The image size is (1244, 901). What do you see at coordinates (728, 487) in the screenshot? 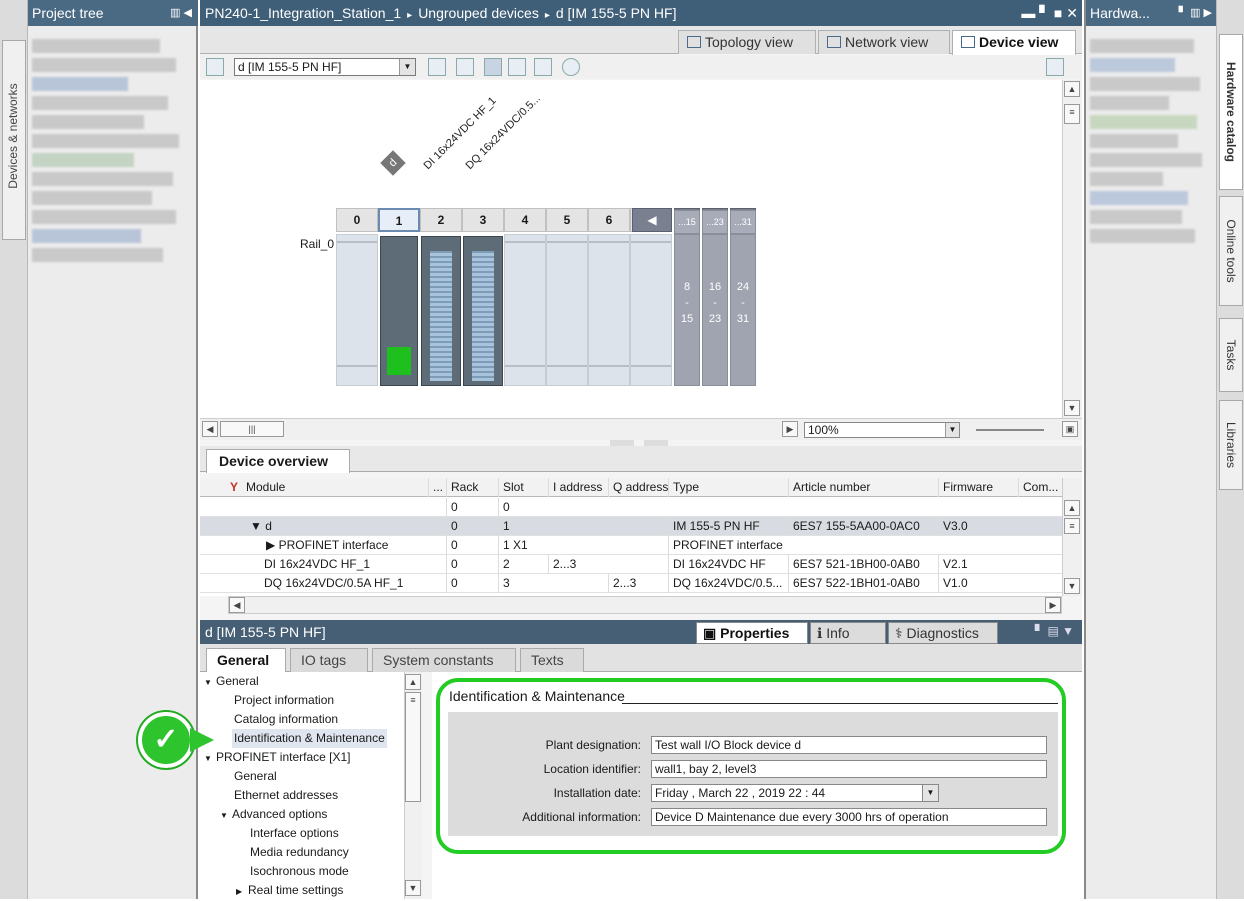
I see `column-header: Type` at bounding box center [728, 487].